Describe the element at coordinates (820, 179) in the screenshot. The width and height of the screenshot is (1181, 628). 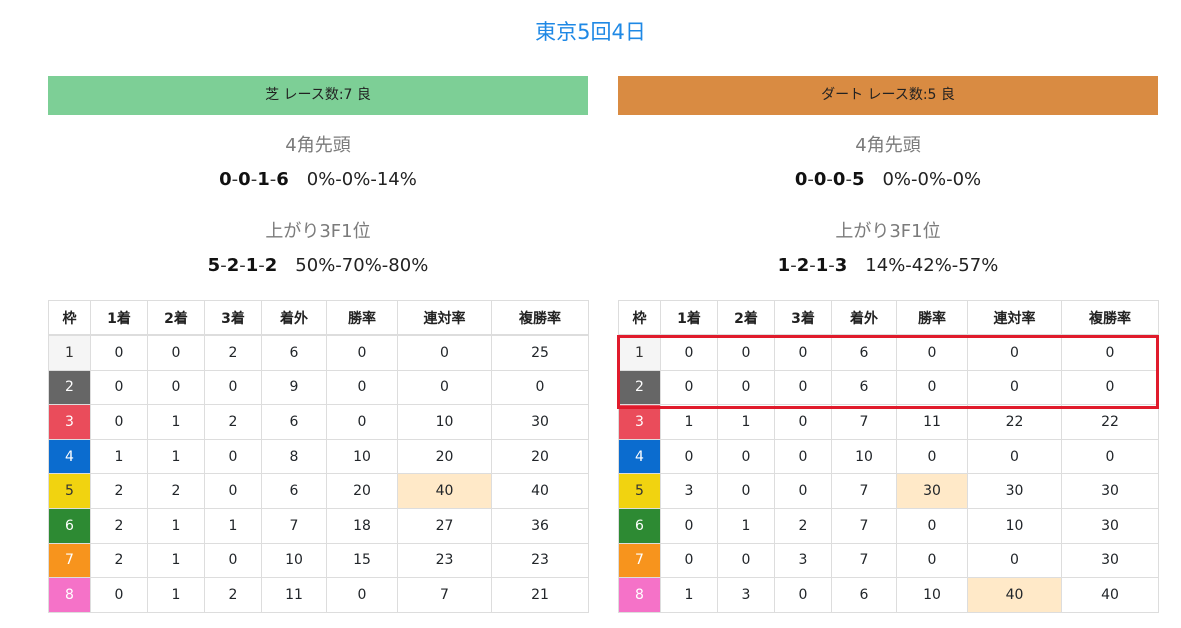
I see `stat-second: 0` at that location.